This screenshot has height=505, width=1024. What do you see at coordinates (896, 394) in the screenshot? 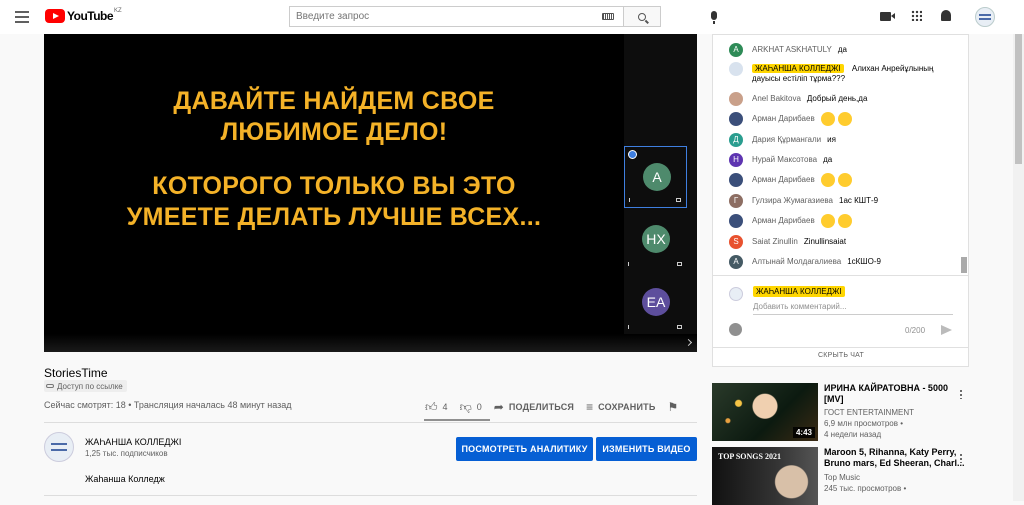
I see `rec-title: ИРИНА КАЙРАТОВНА - 5000 [MV]` at bounding box center [896, 394].